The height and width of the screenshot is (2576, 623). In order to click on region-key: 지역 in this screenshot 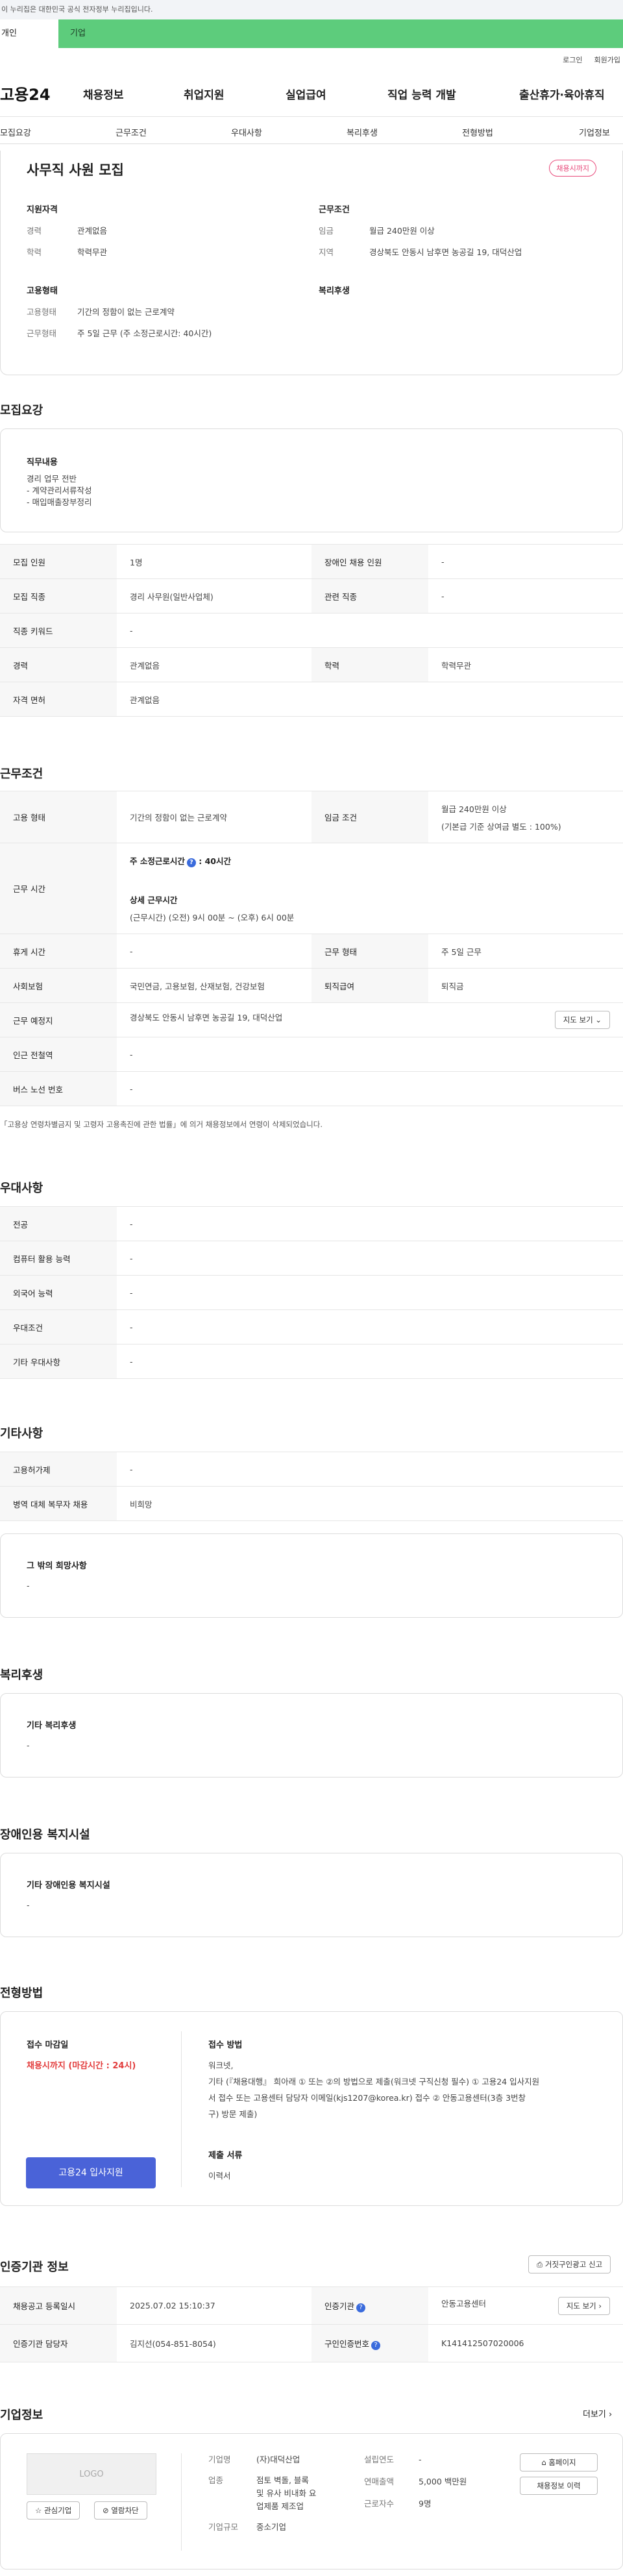, I will do `click(326, 252)`.